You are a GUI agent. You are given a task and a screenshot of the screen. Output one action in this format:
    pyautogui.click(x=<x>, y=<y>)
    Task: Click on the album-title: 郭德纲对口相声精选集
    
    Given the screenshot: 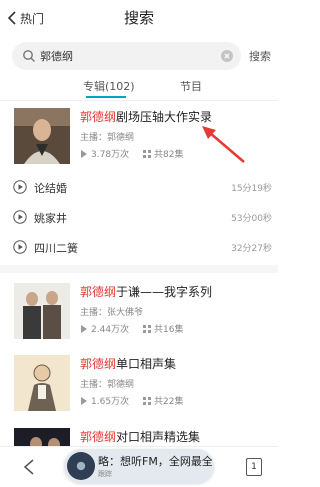 What is the action you would take?
    pyautogui.click(x=140, y=437)
    